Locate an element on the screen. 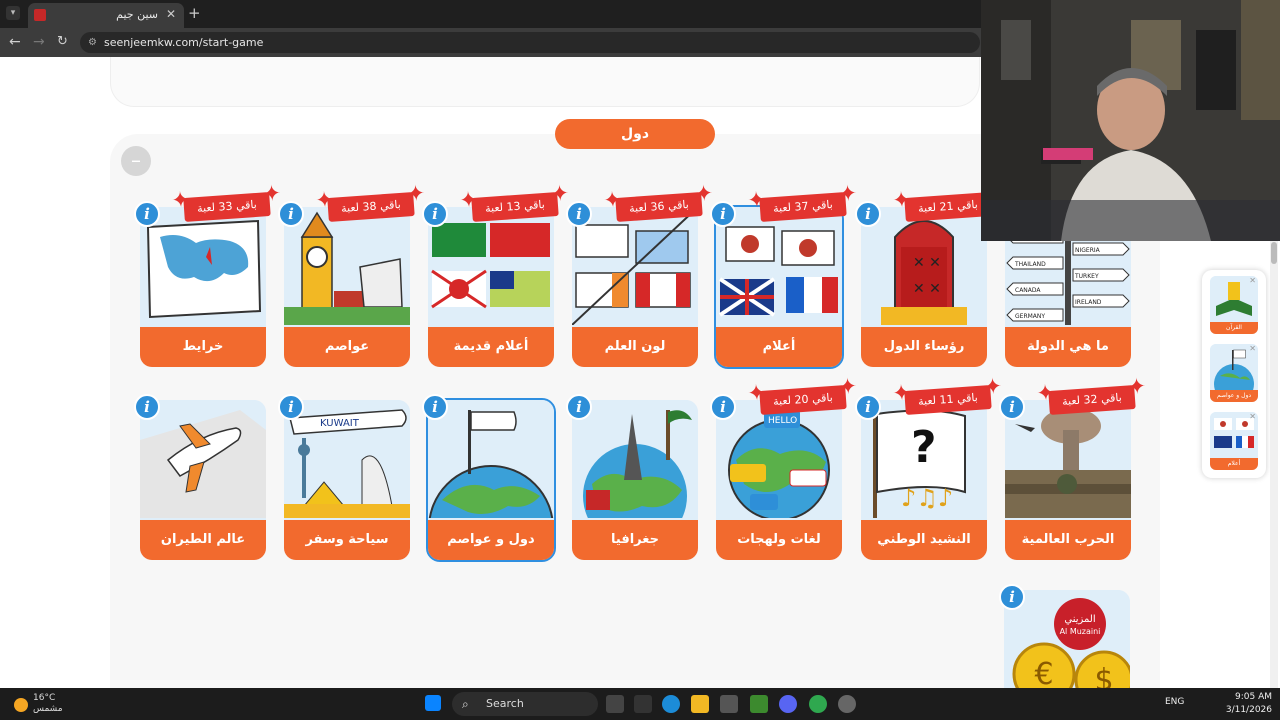  category-card-capitals: عواصم is located at coordinates (347, 287).